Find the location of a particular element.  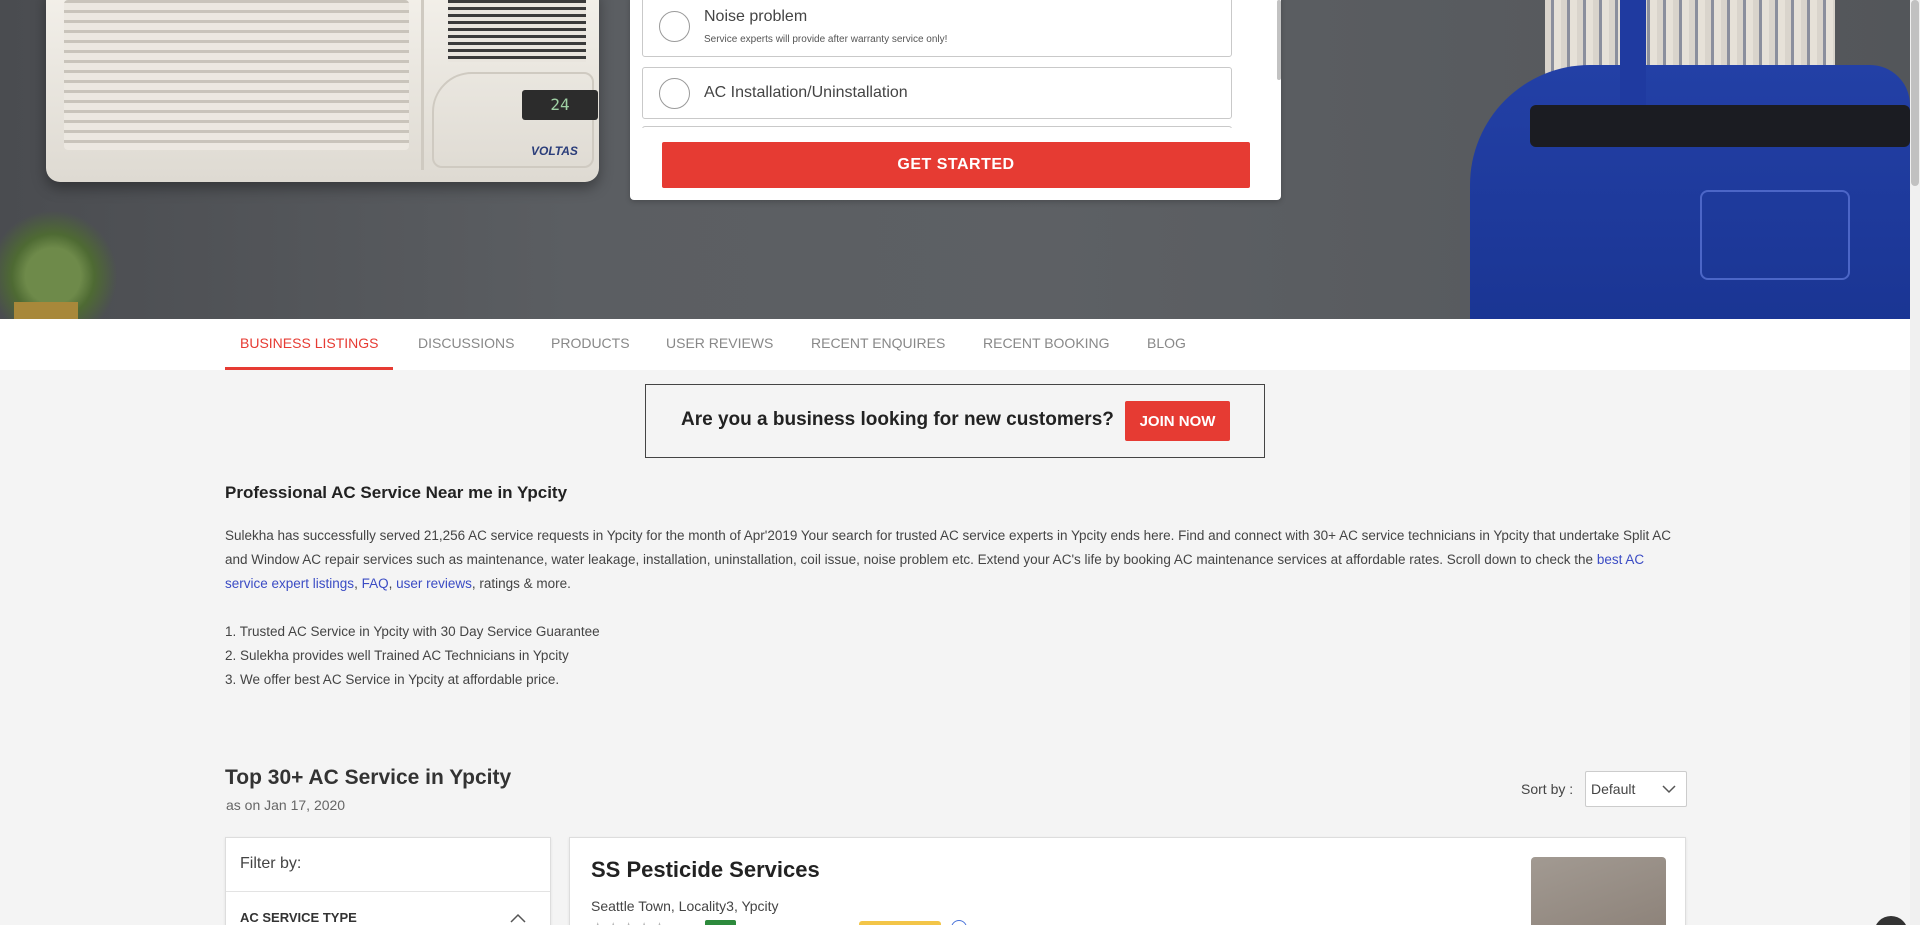

filter-heading: Filter by: is located at coordinates (271, 863).